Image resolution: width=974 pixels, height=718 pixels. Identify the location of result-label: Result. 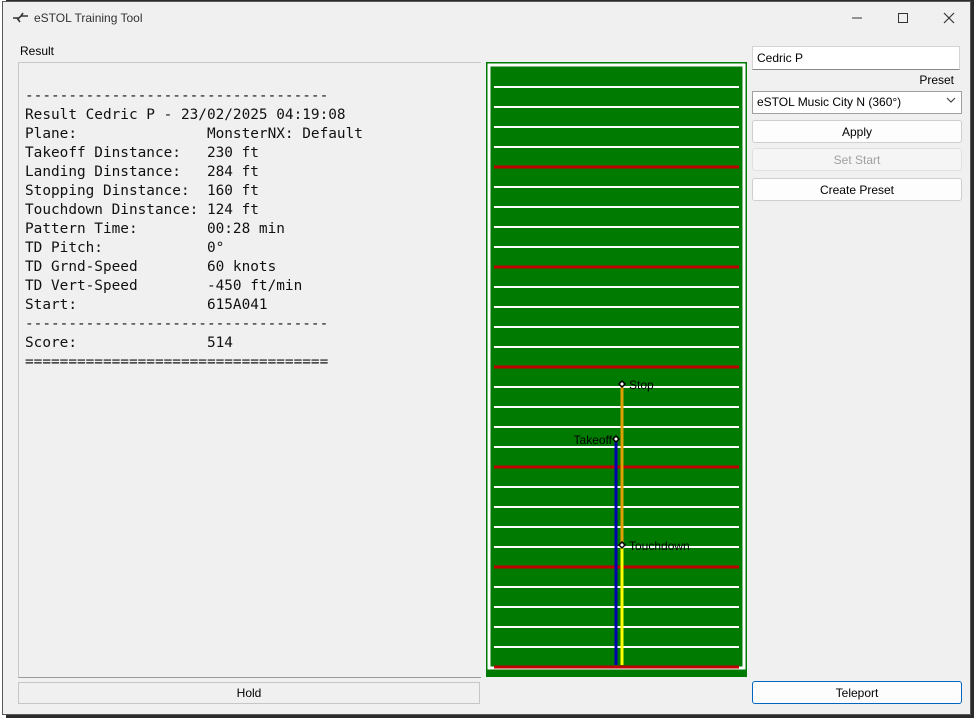
(37, 51).